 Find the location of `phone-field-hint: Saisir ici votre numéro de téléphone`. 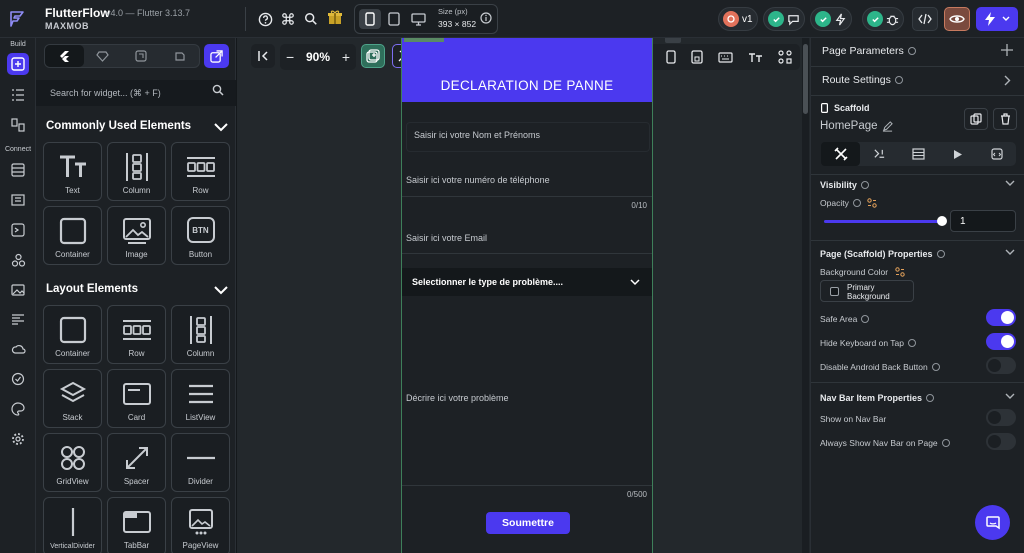

phone-field-hint: Saisir ici votre numéro de téléphone is located at coordinates (478, 180).